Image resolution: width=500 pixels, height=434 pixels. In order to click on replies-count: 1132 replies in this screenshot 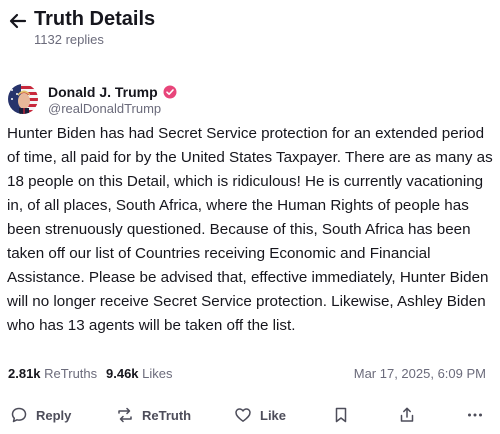, I will do `click(69, 39)`.